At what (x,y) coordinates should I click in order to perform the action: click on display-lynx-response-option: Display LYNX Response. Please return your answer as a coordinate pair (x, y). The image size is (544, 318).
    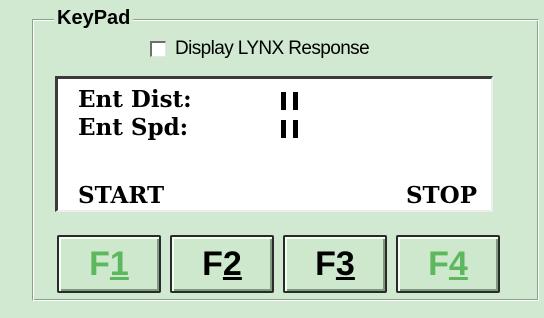
    Looking at the image, I should click on (260, 49).